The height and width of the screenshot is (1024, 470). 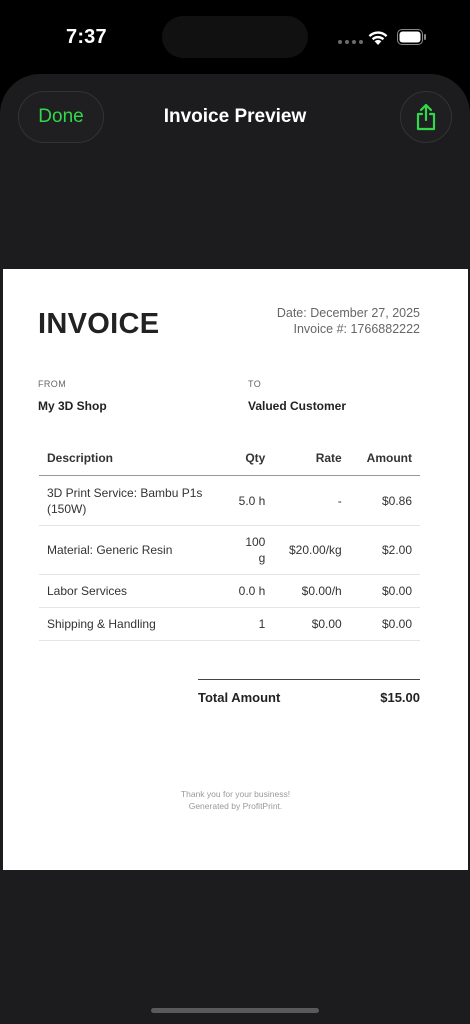 I want to click on item-rate: $20.00/kg, so click(x=303, y=550).